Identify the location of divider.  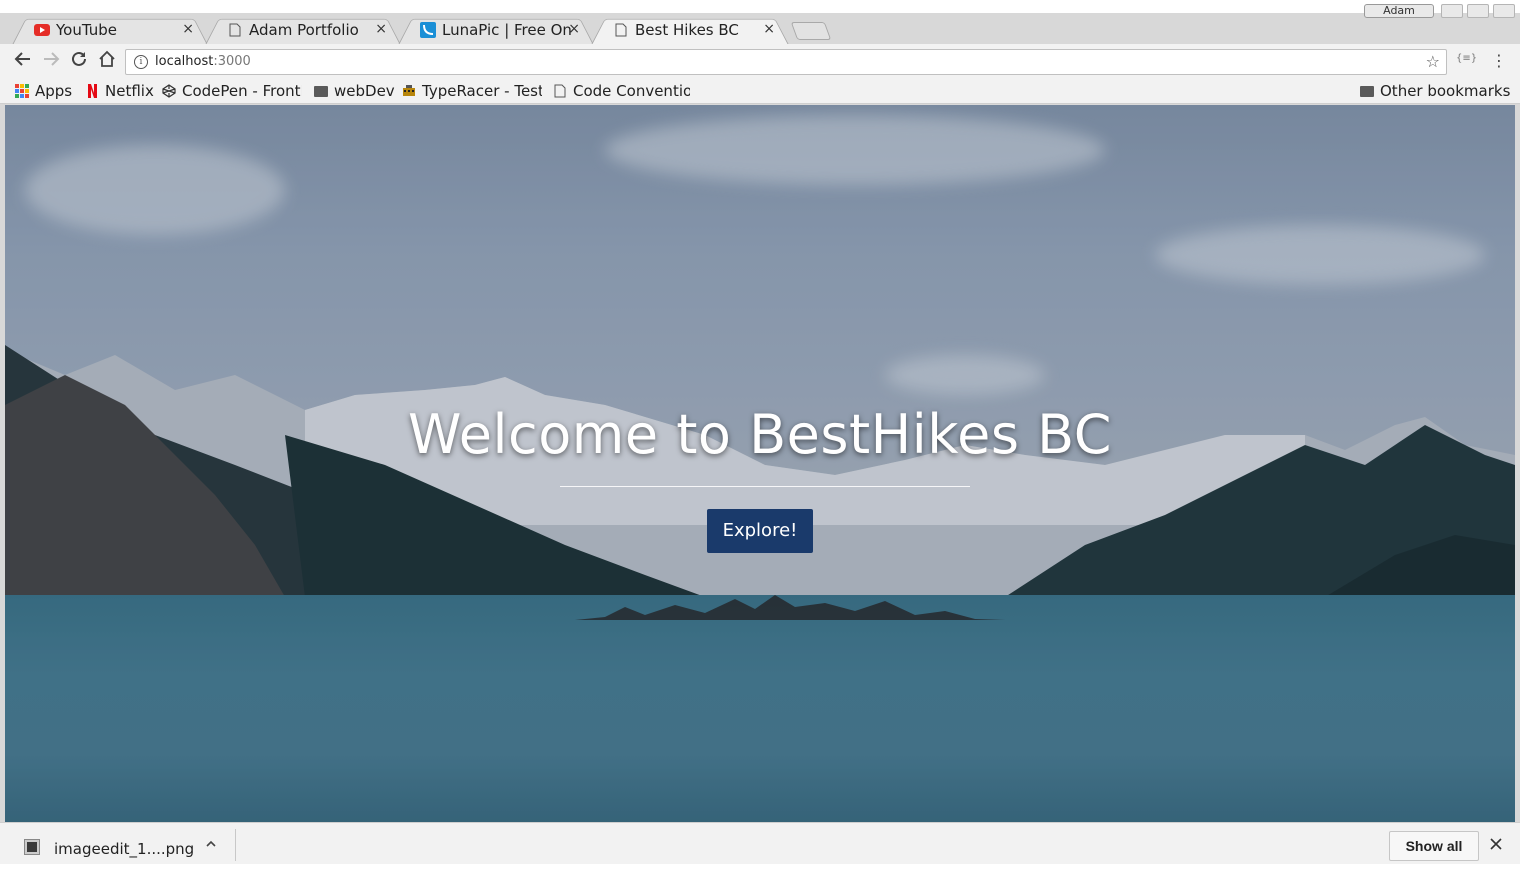
(235, 845).